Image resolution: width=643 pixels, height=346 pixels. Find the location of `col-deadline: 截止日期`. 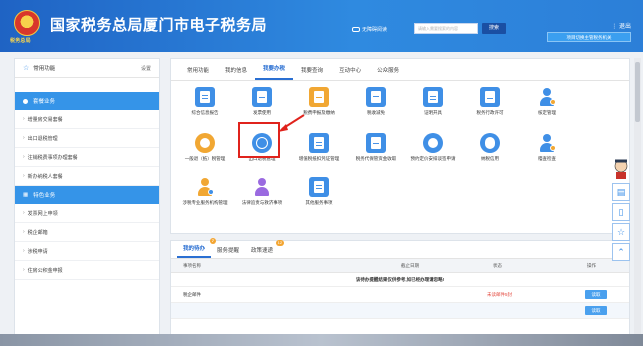

col-deadline: 截止日期 is located at coordinates (410, 265).